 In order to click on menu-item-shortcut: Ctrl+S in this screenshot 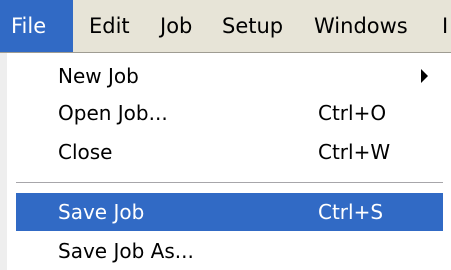, I will do `click(351, 212)`.